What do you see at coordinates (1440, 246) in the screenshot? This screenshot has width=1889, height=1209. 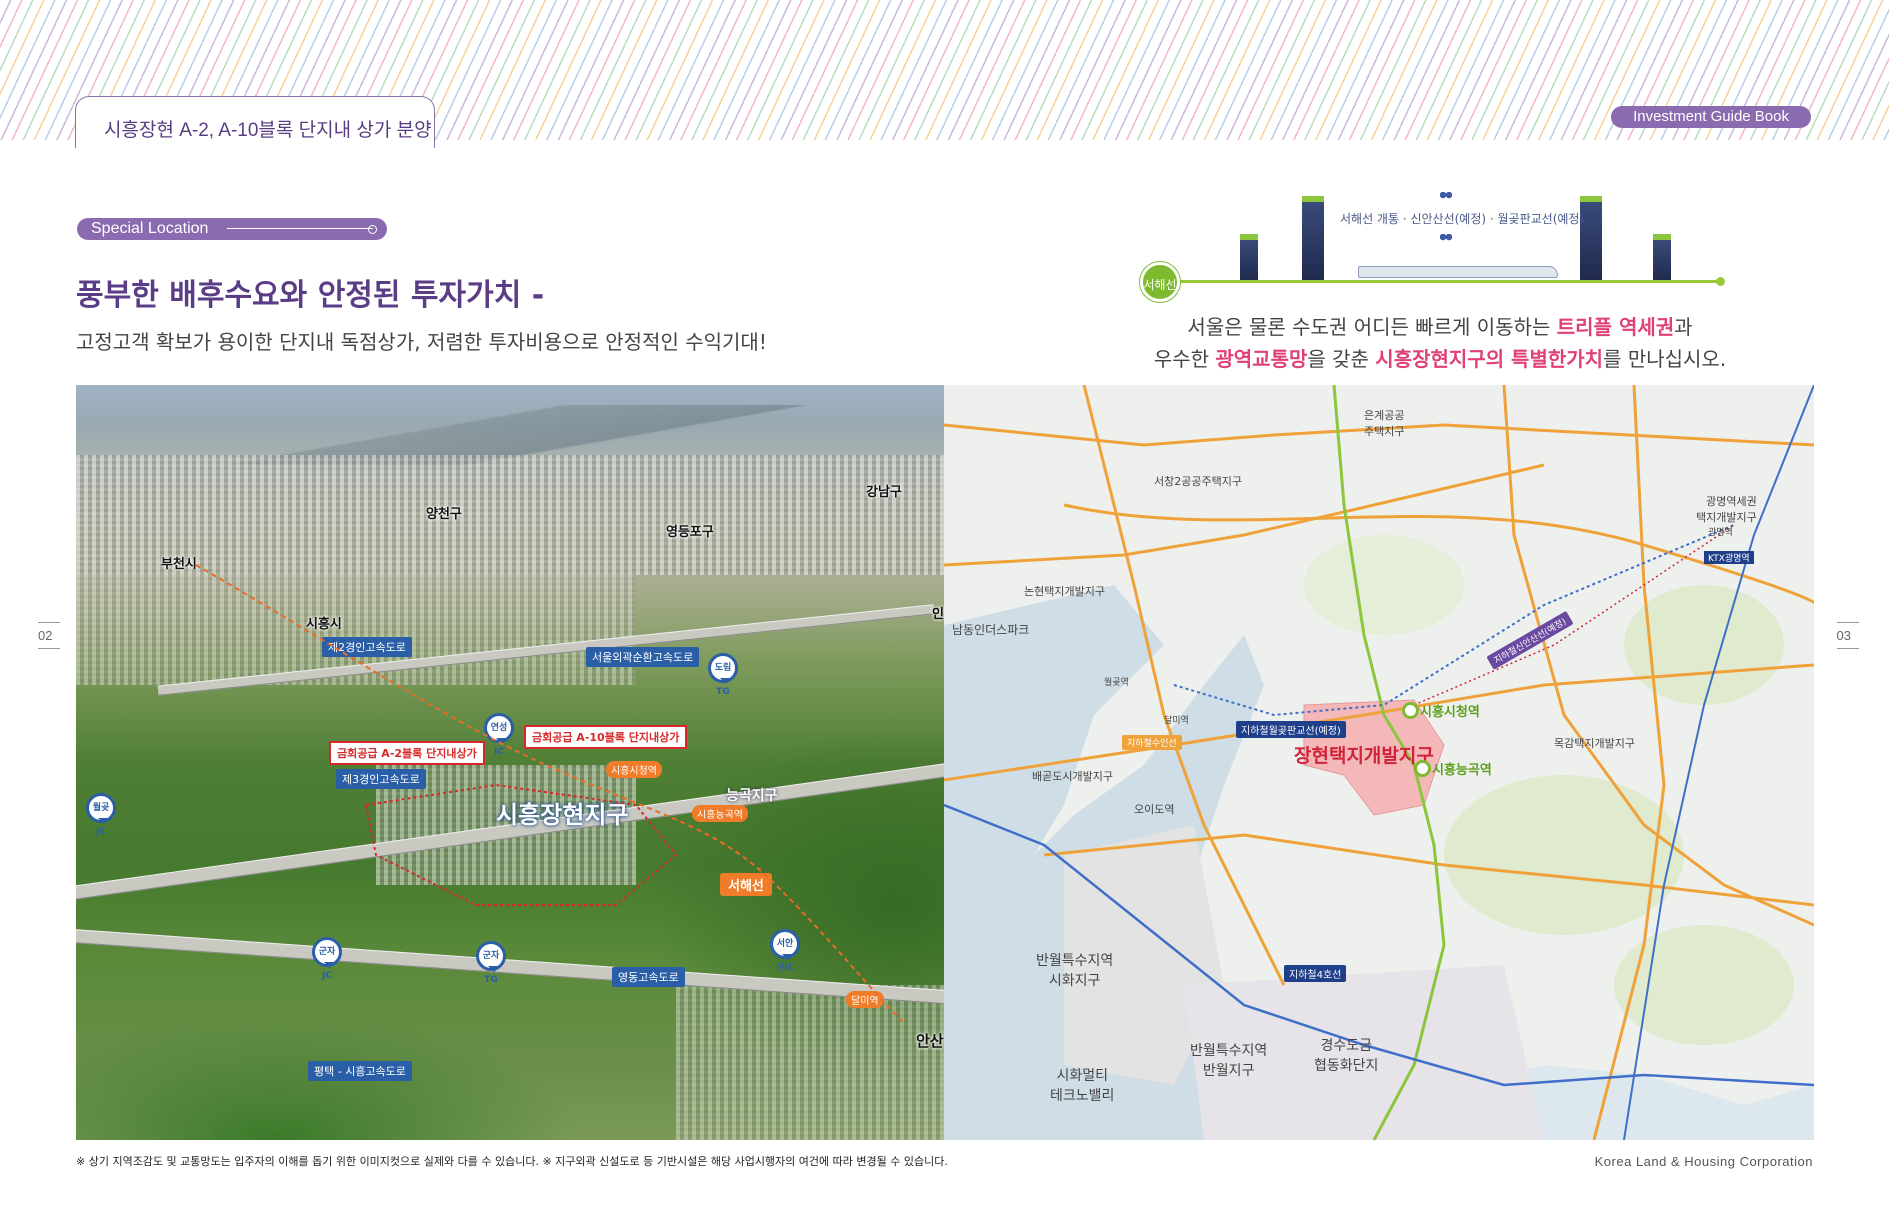 I see `rail-graphic: 서해선 개통 · 신안산선(예정) · 월곶판교선(예정) 서해선` at bounding box center [1440, 246].